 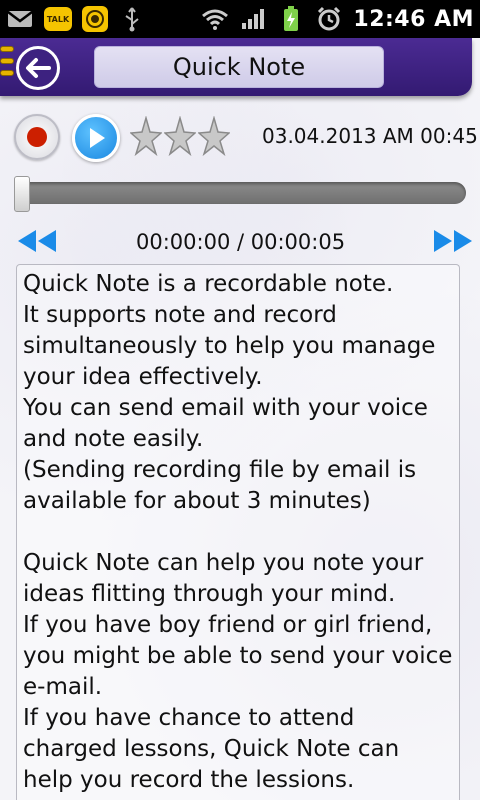 I want to click on play-button, so click(x=96, y=138).